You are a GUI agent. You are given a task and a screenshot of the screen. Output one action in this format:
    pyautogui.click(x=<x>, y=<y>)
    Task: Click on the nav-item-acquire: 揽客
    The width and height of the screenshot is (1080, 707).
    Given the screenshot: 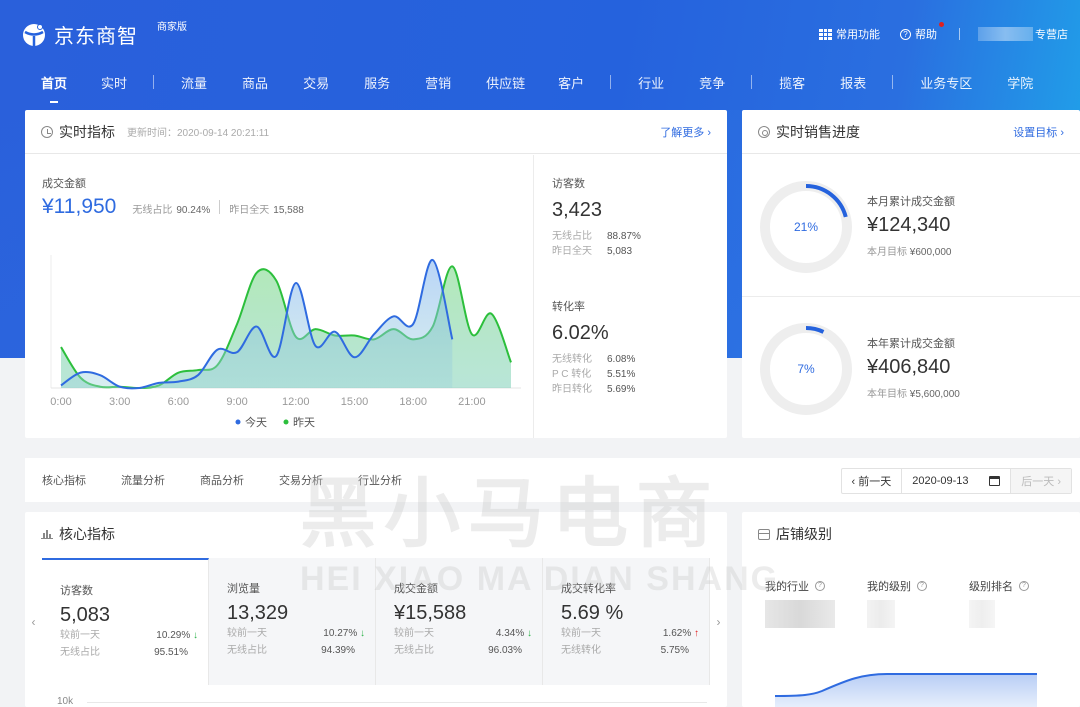 What is the action you would take?
    pyautogui.click(x=792, y=82)
    